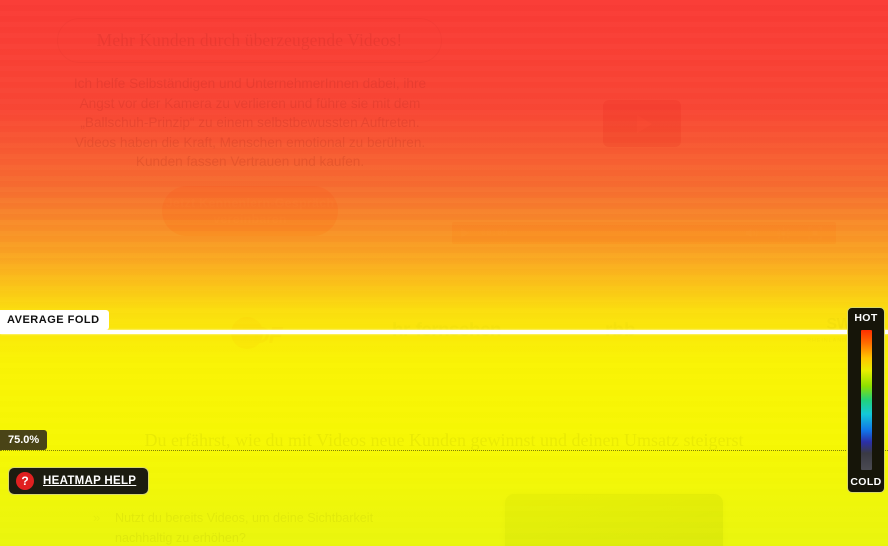 The width and height of the screenshot is (888, 546). I want to click on video-time: 00:00, so click(495, 233).